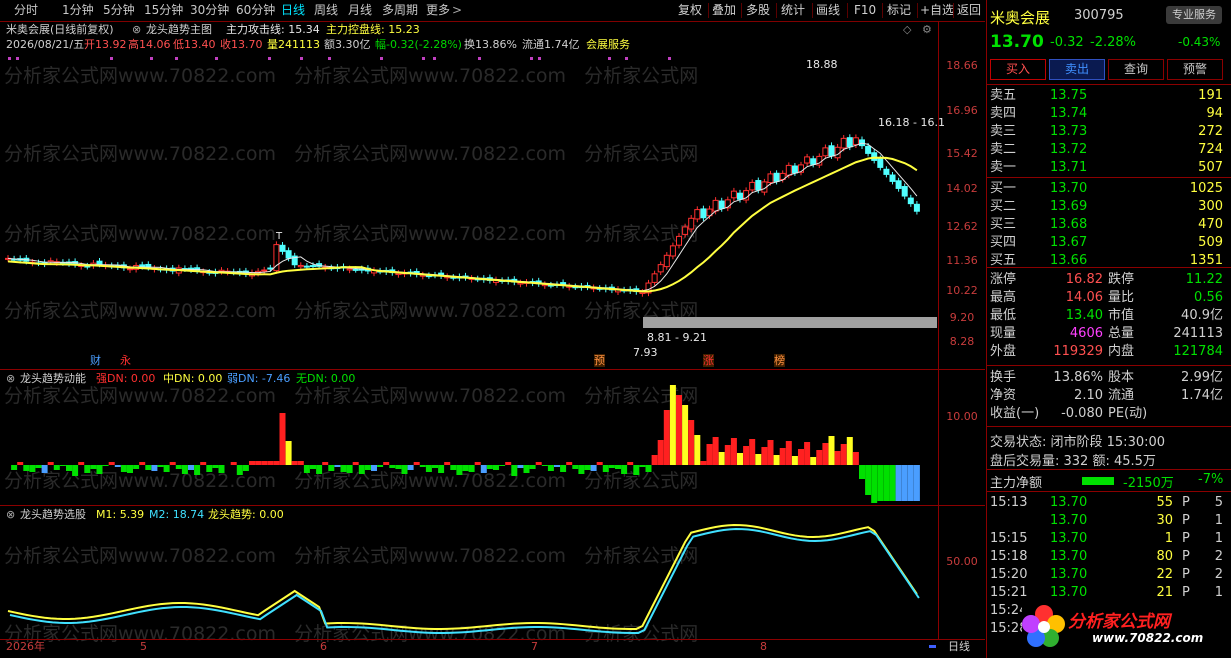 This screenshot has height=658, width=1231. I want to click on tick-time: 15:15, so click(1009, 538).